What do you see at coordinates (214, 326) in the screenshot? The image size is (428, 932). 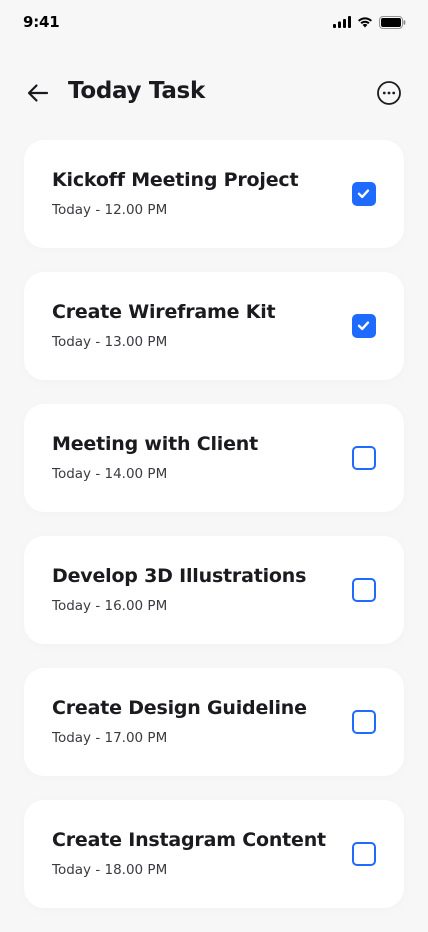 I see `task-card: Create Wireframe Kit Today - 13.00 PM` at bounding box center [214, 326].